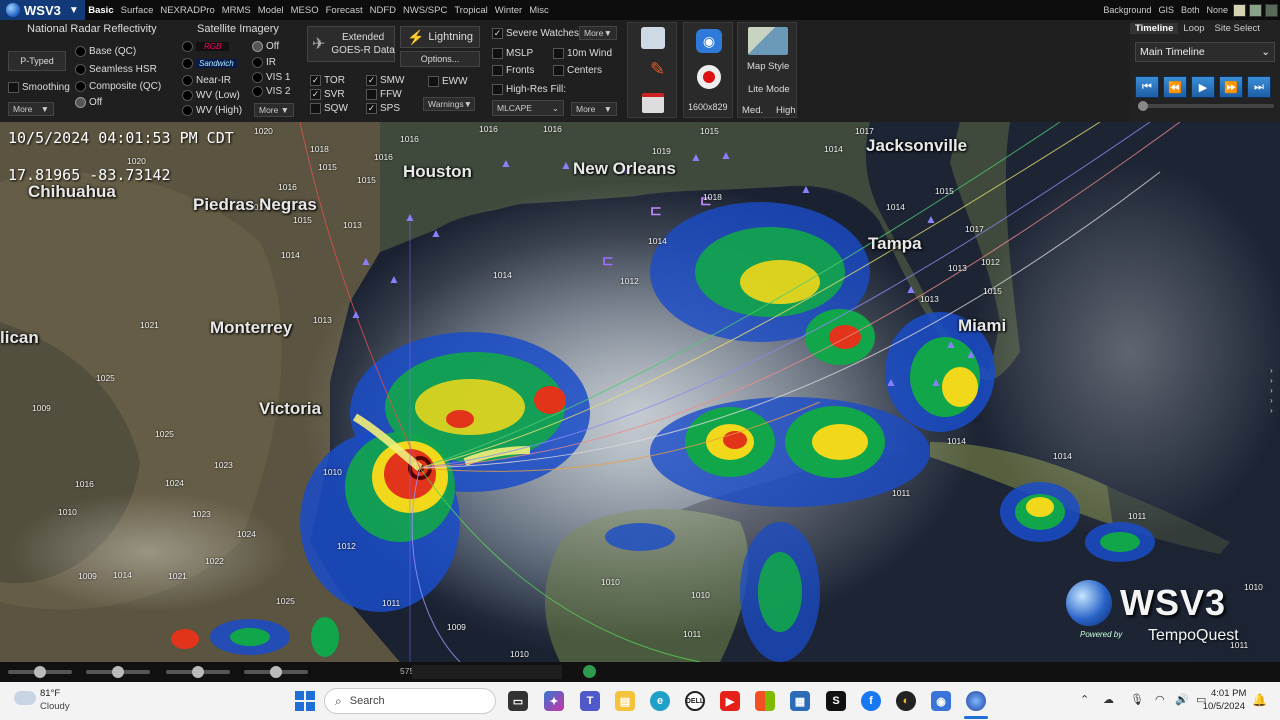  I want to click on pencil-icon: ✎, so click(657, 69).